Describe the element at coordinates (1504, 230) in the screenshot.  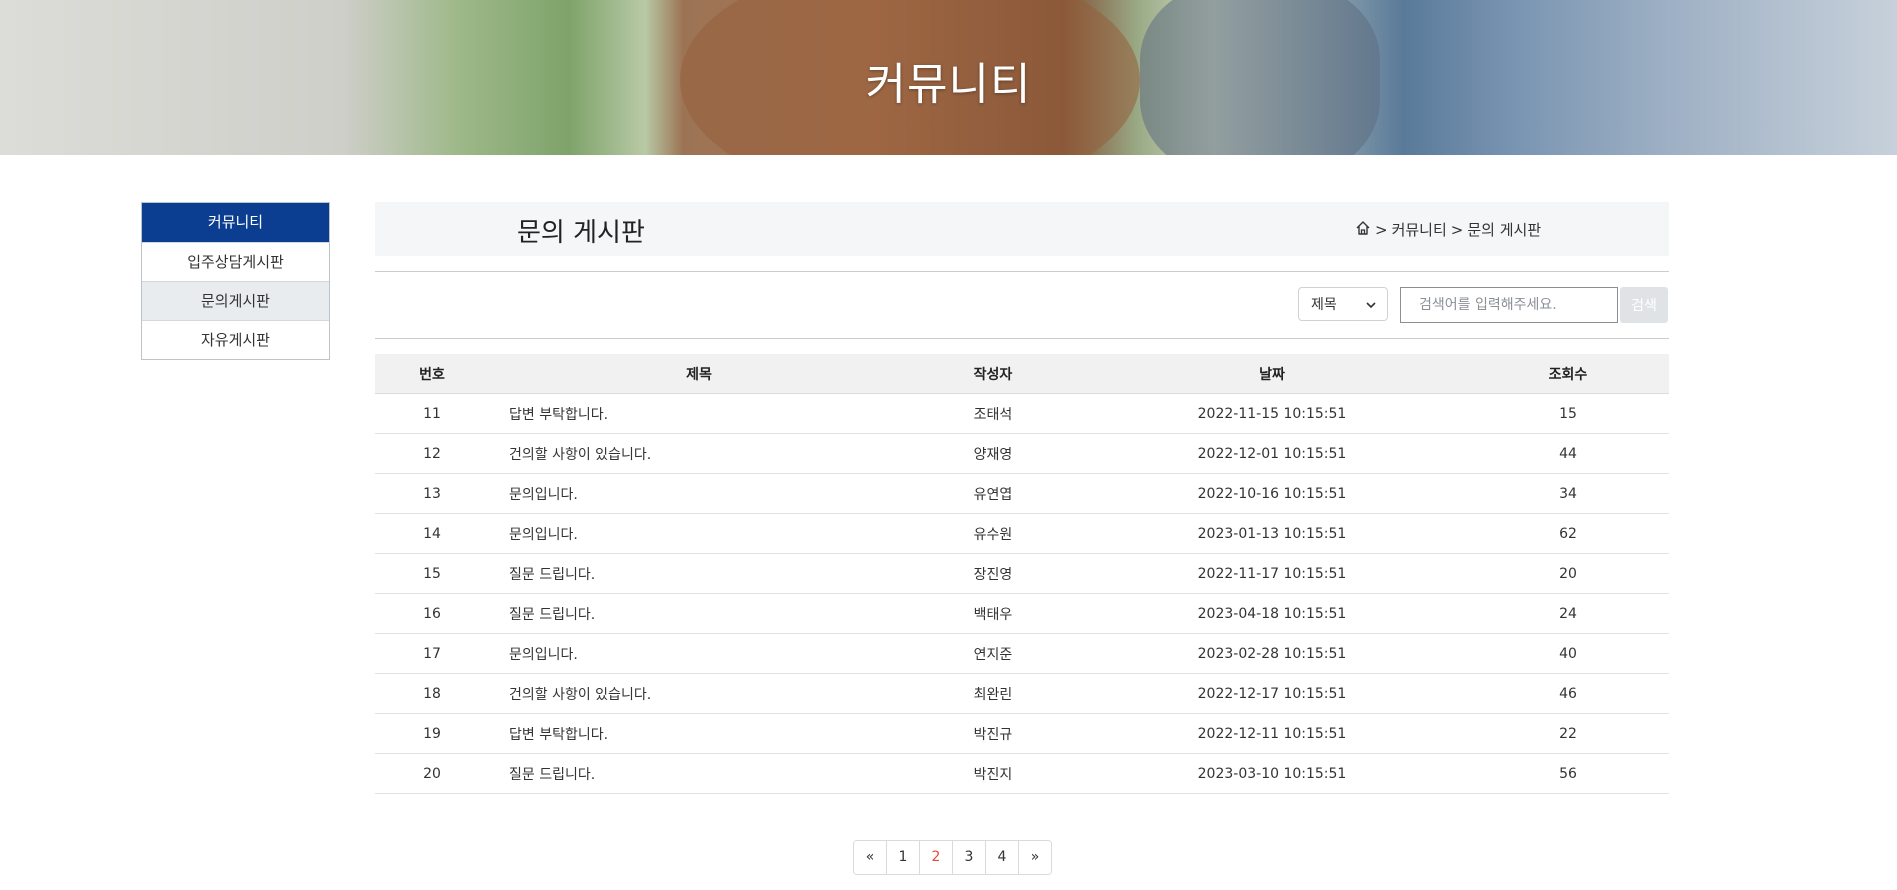
I see `breadcrumb-inquiry-board: 문의 게시판` at that location.